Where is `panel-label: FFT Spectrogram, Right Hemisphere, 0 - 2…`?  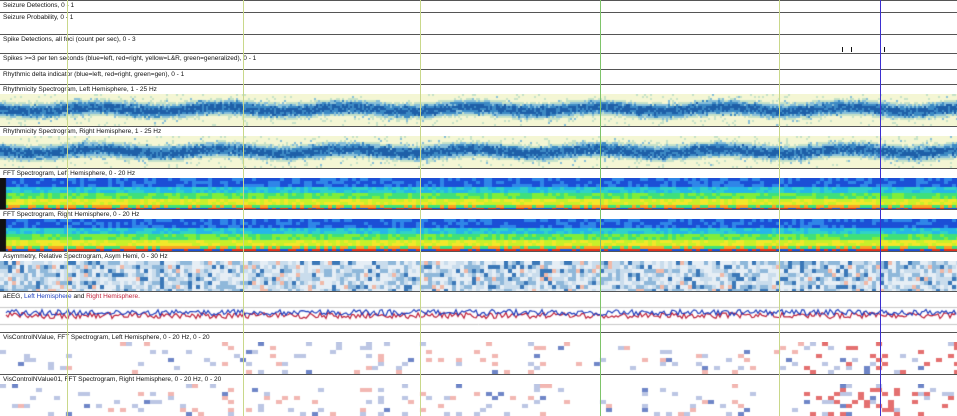
panel-label: FFT Spectrogram, Right Hemisphere, 0 - 2… is located at coordinates (71, 214).